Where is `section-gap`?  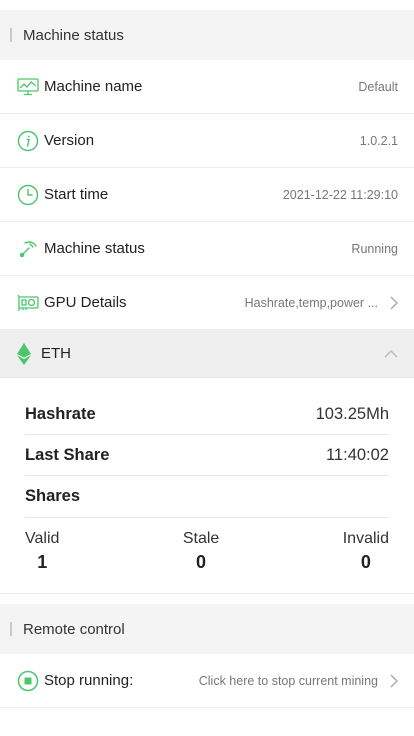
section-gap is located at coordinates (207, 599).